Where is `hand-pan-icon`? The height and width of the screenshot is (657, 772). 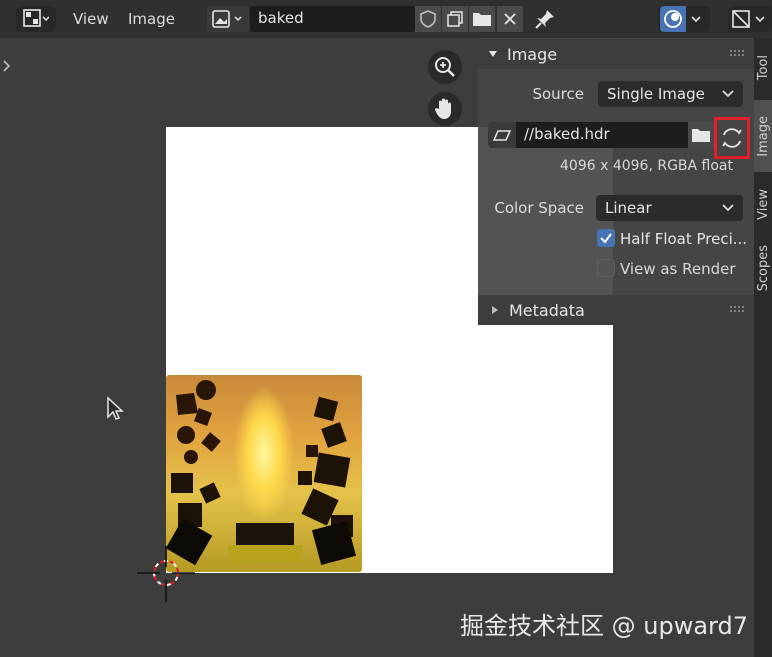
hand-pan-icon is located at coordinates (442, 108).